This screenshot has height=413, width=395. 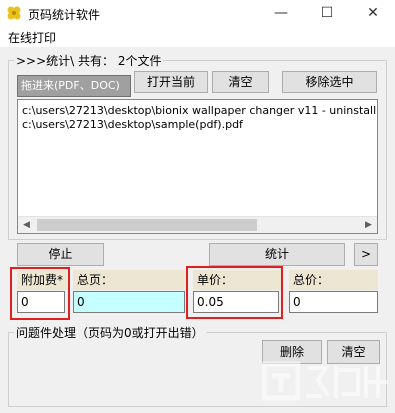 What do you see at coordinates (366, 254) in the screenshot?
I see `more-button: >` at bounding box center [366, 254].